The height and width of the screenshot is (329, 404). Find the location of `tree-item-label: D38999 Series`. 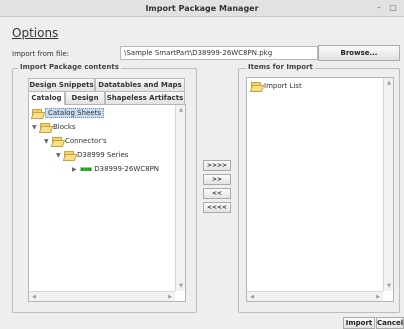

tree-item-label: D38999 Series is located at coordinates (103, 155).